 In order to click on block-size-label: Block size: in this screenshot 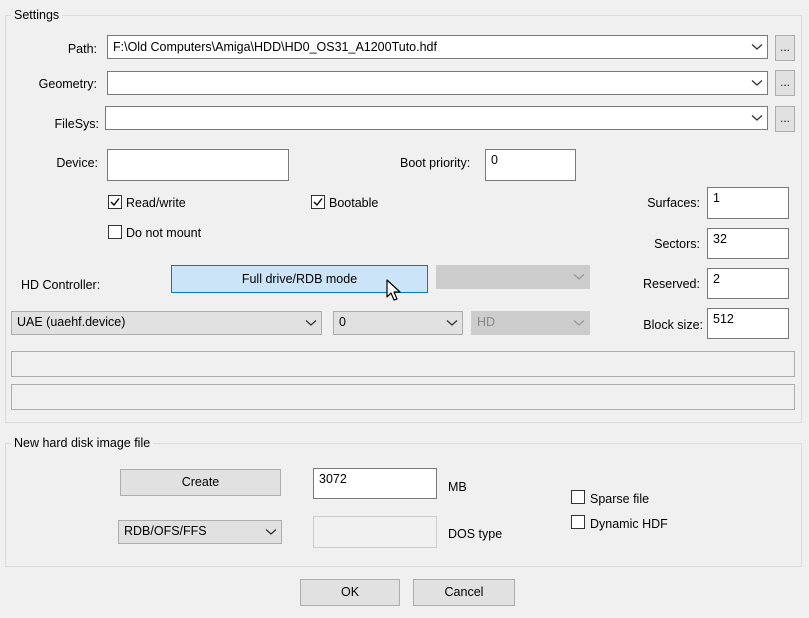, I will do `click(673, 325)`.